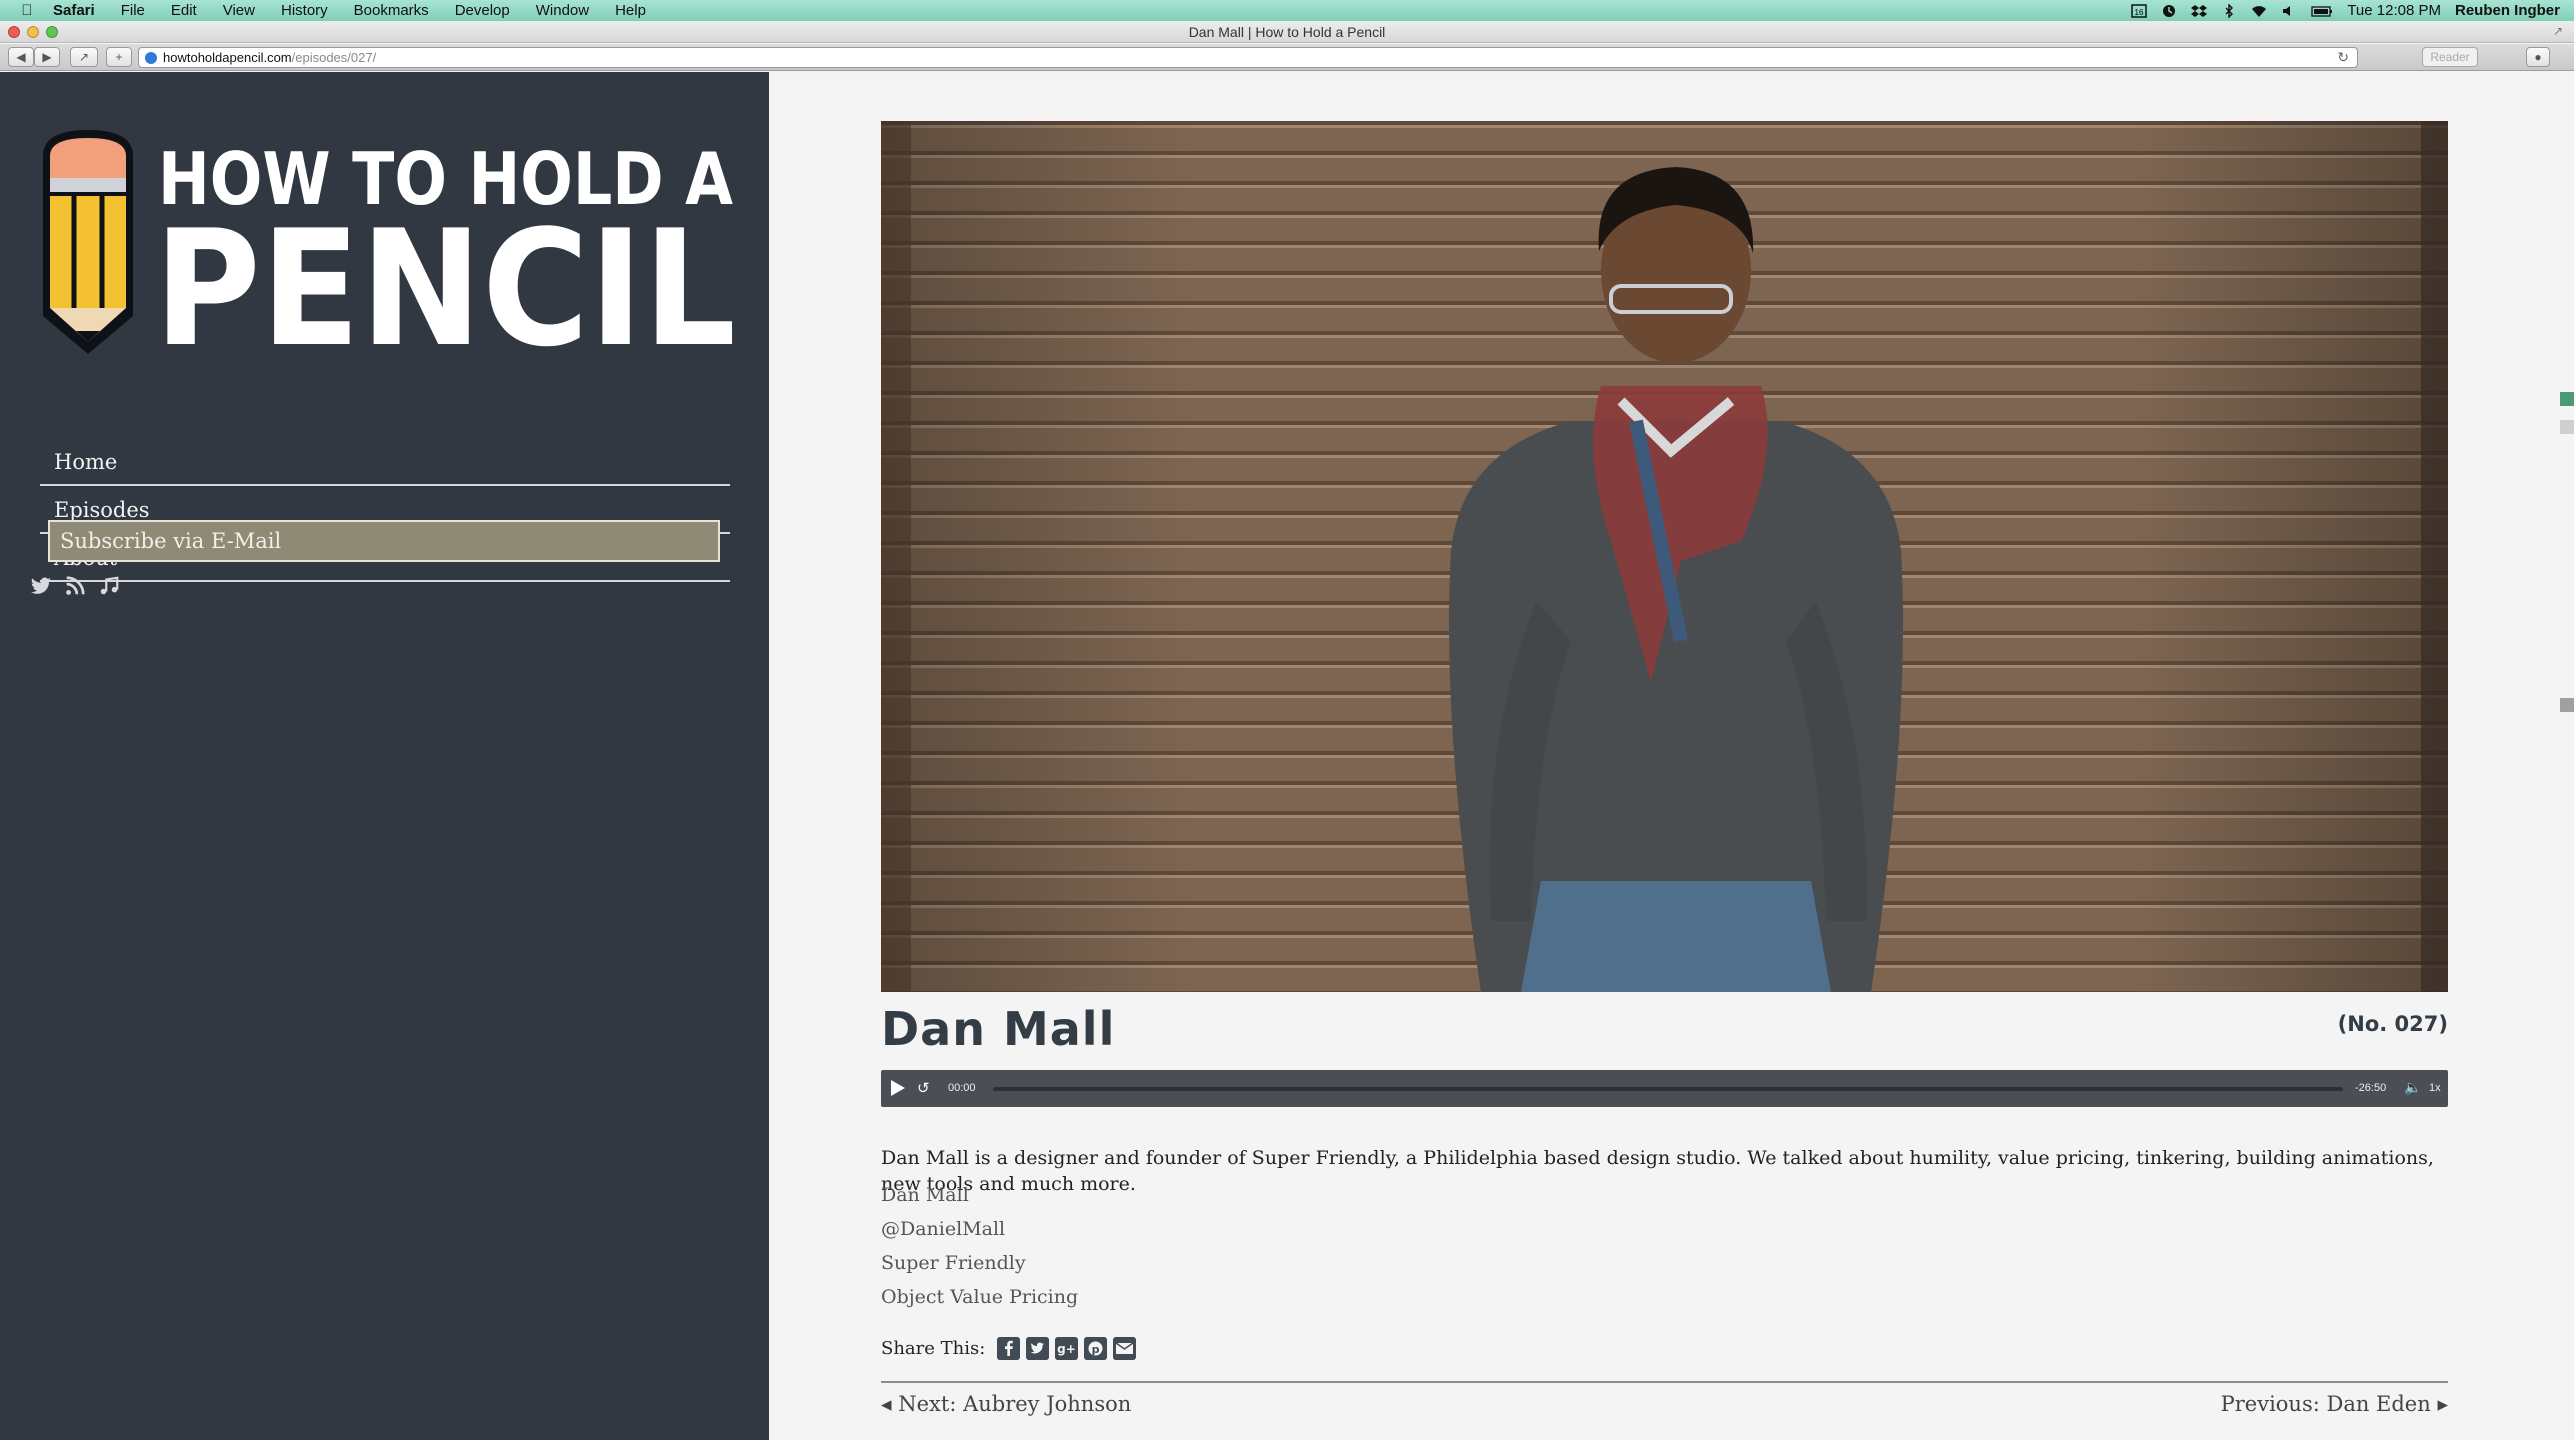 This screenshot has height=1440, width=2574. I want to click on window-title: Dan Mall | How to Hold a Pencil, so click(1287, 32).